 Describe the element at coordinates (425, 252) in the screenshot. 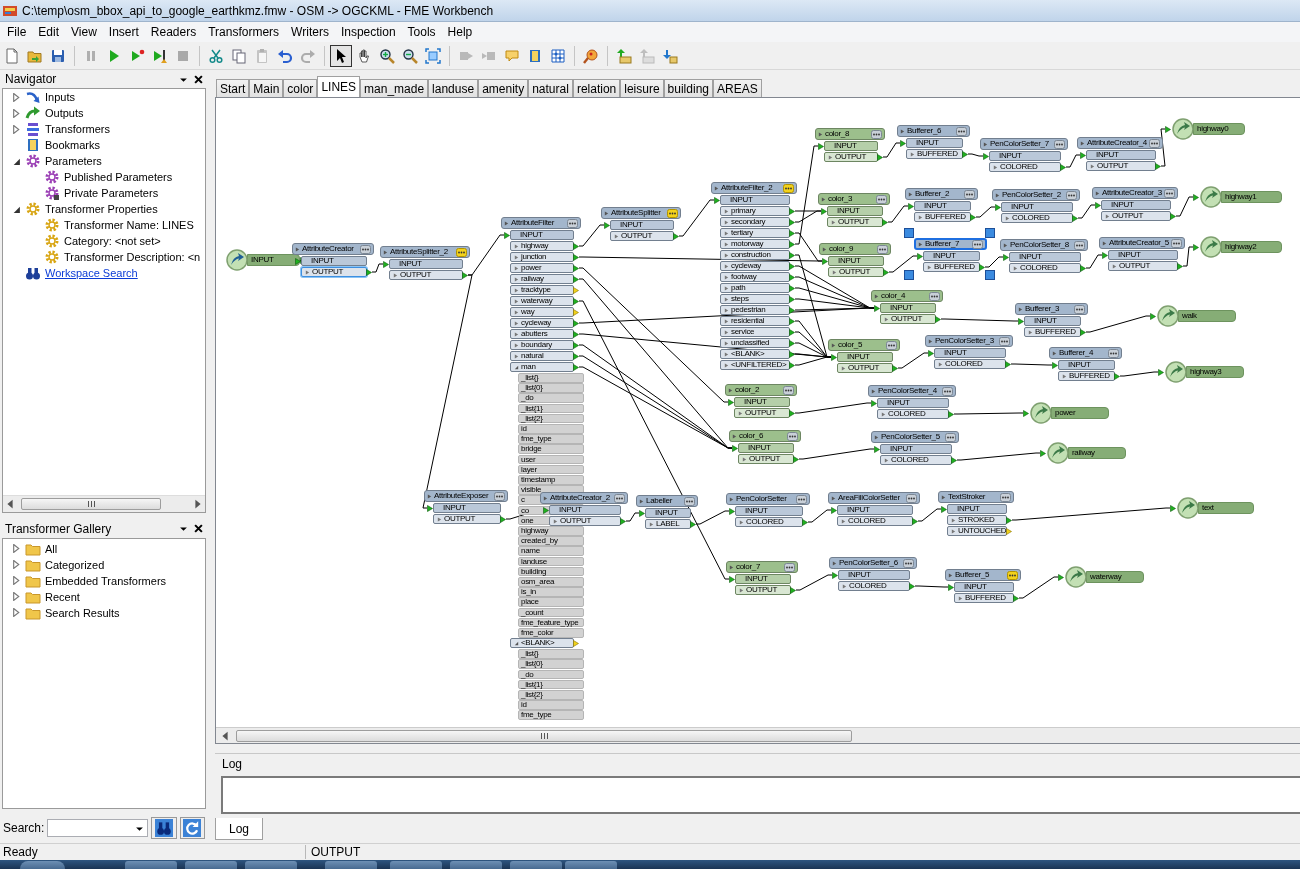

I see `transformer-header: AttributeSplitter_2` at that location.